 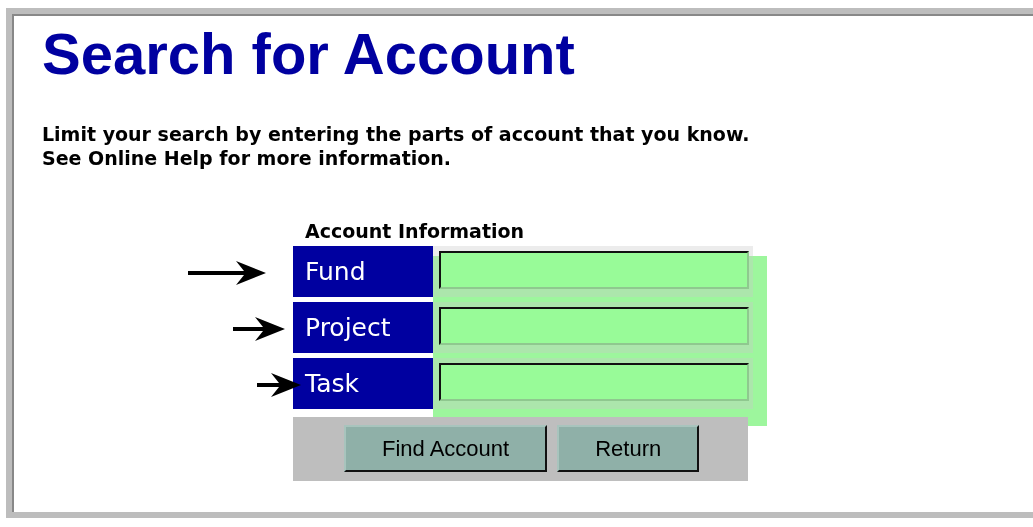 What do you see at coordinates (396, 134) in the screenshot?
I see `instruction-text: Limit your search by entering the parts of account that you know.` at bounding box center [396, 134].